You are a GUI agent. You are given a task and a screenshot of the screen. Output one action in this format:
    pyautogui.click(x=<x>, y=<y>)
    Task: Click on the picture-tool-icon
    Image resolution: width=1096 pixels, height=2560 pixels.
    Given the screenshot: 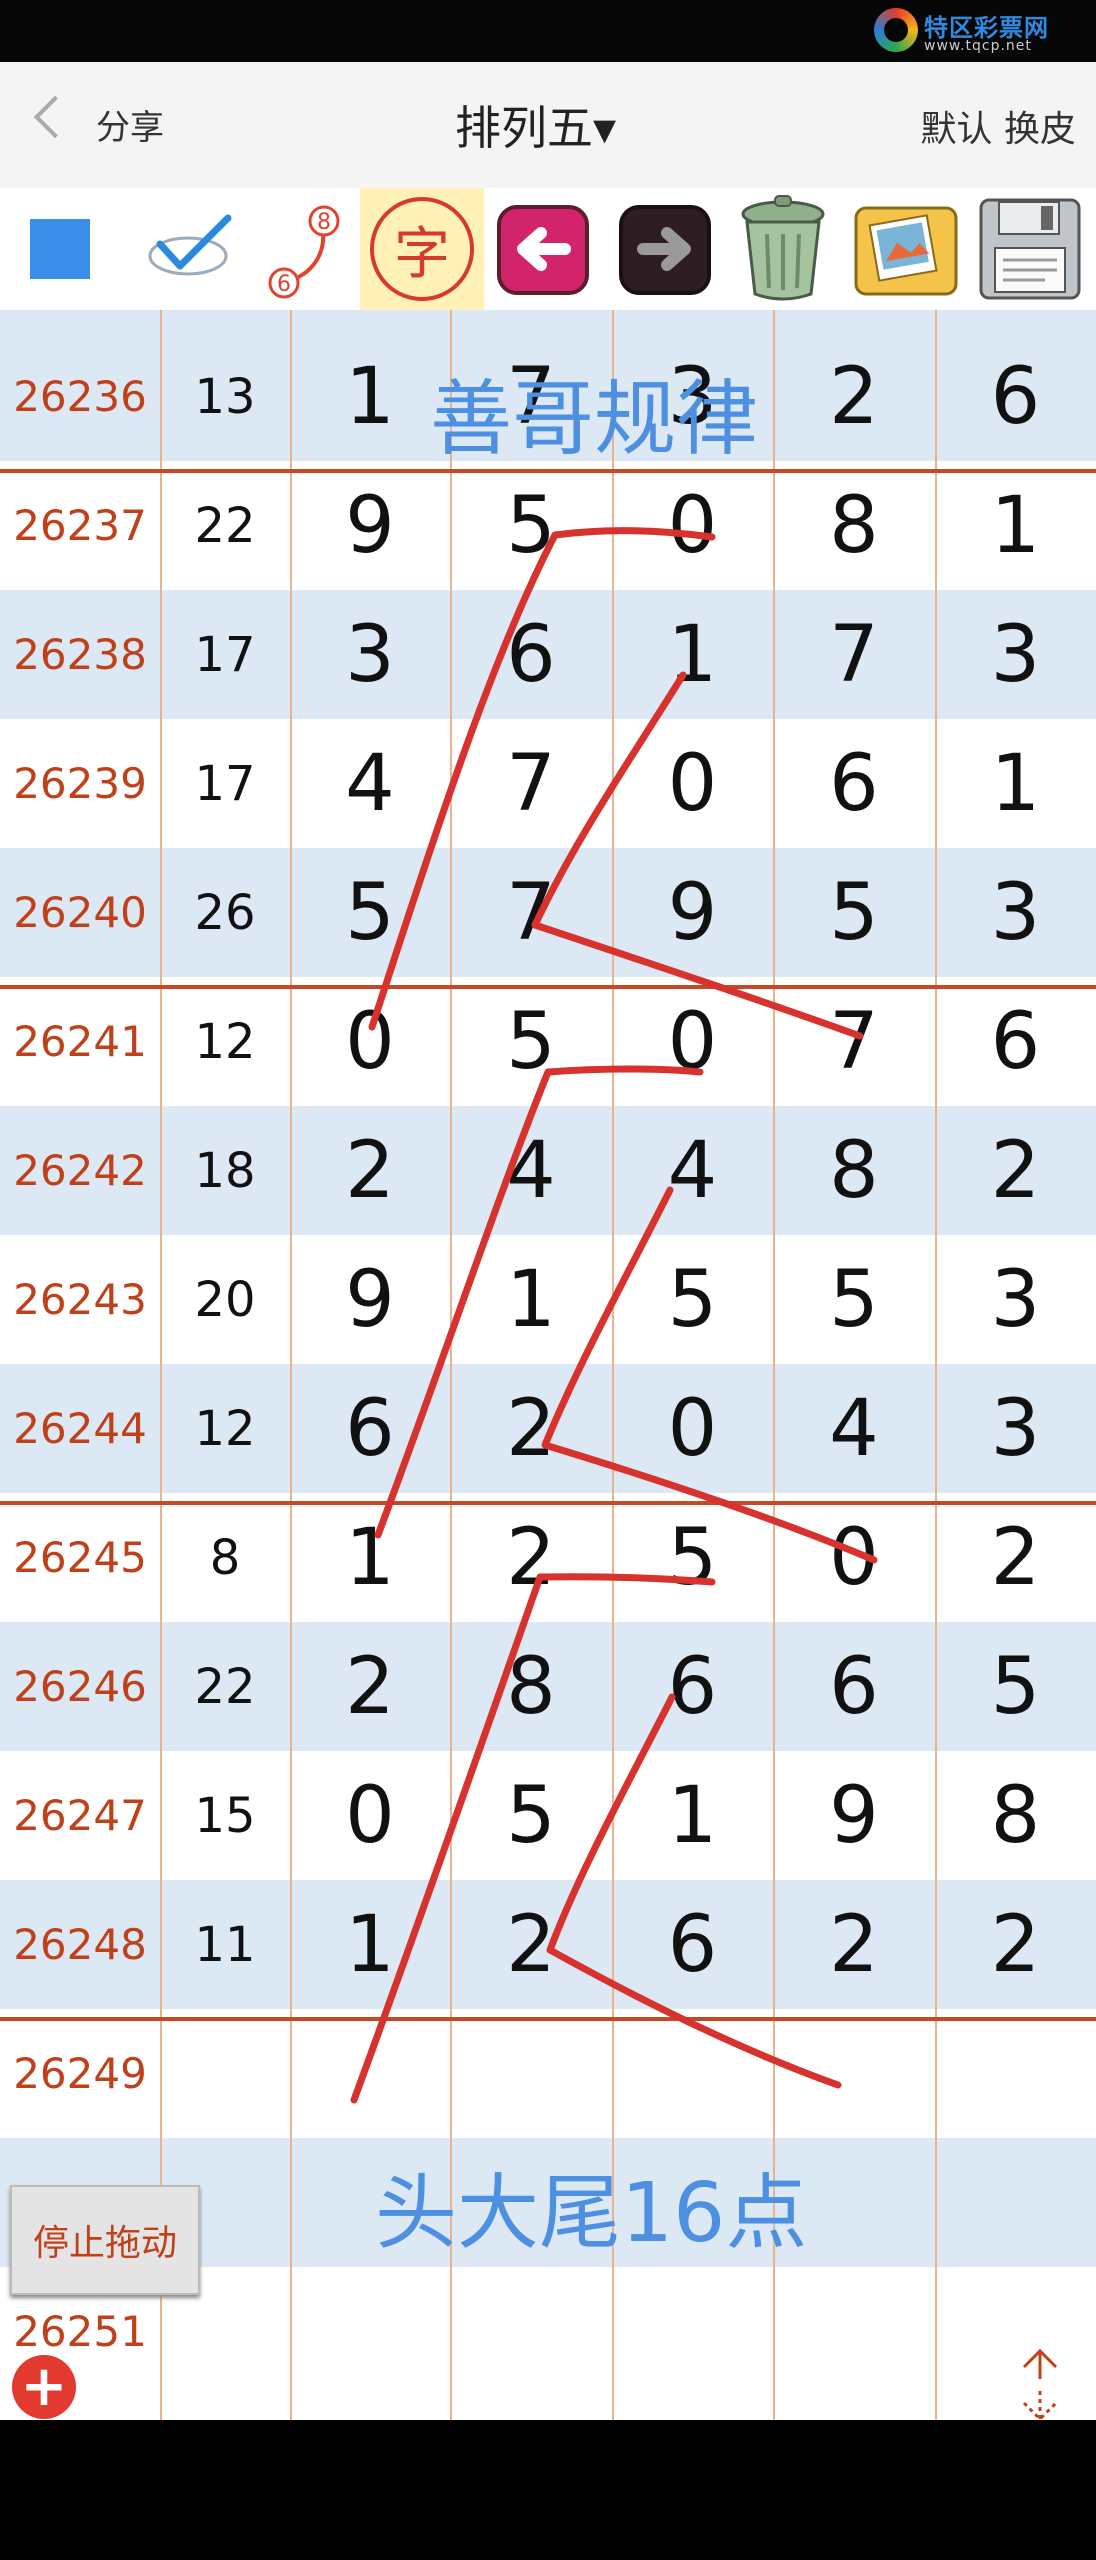 What is the action you would take?
    pyautogui.click(x=905, y=249)
    